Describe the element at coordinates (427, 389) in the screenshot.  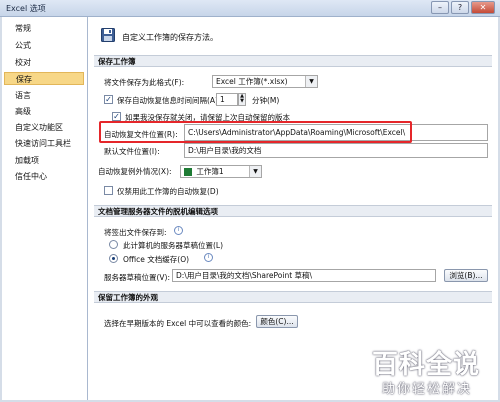
I see `watermark-subtitle: 助你轻松解决` at that location.